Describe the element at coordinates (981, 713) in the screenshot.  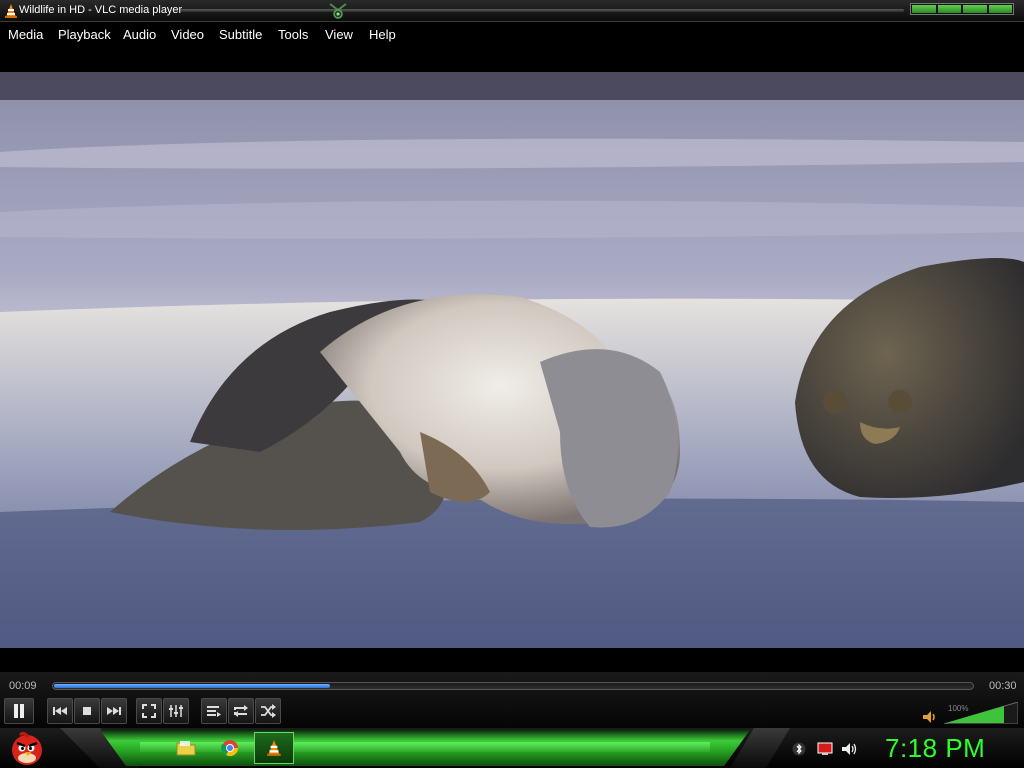
I see `volume-slider` at that location.